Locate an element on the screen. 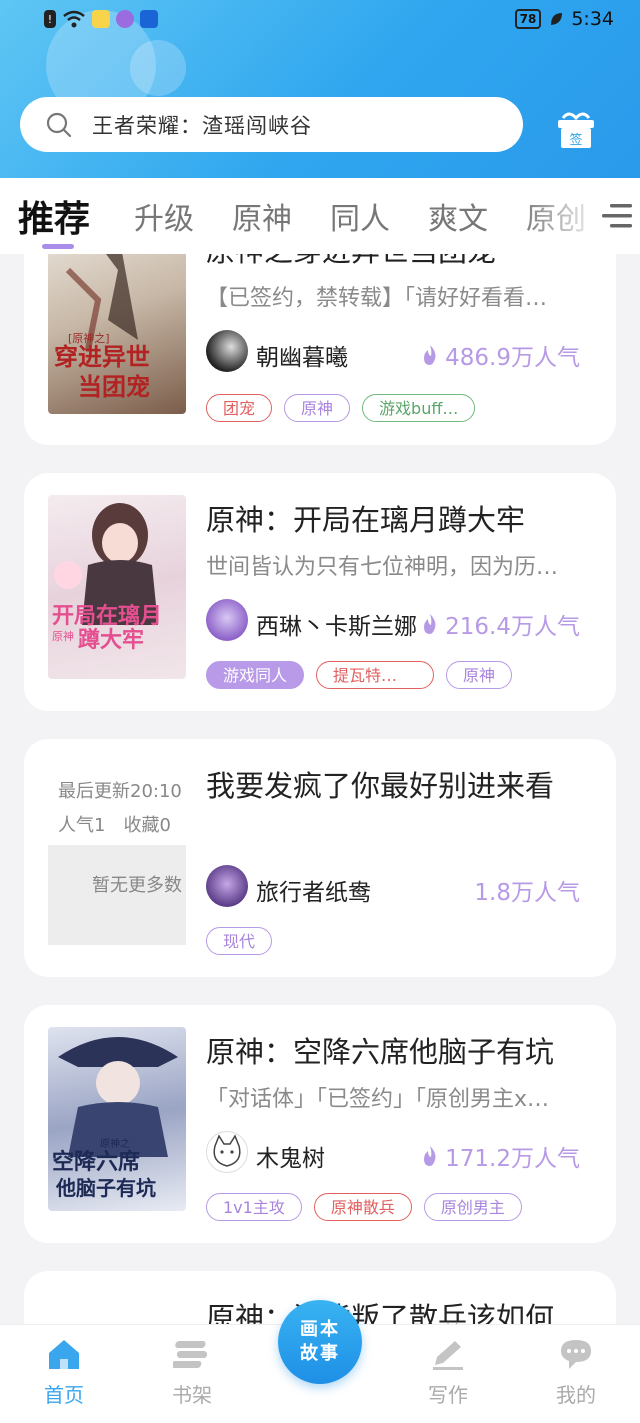  cover-title-2: 他脑子有坑 is located at coordinates (105, 1188).